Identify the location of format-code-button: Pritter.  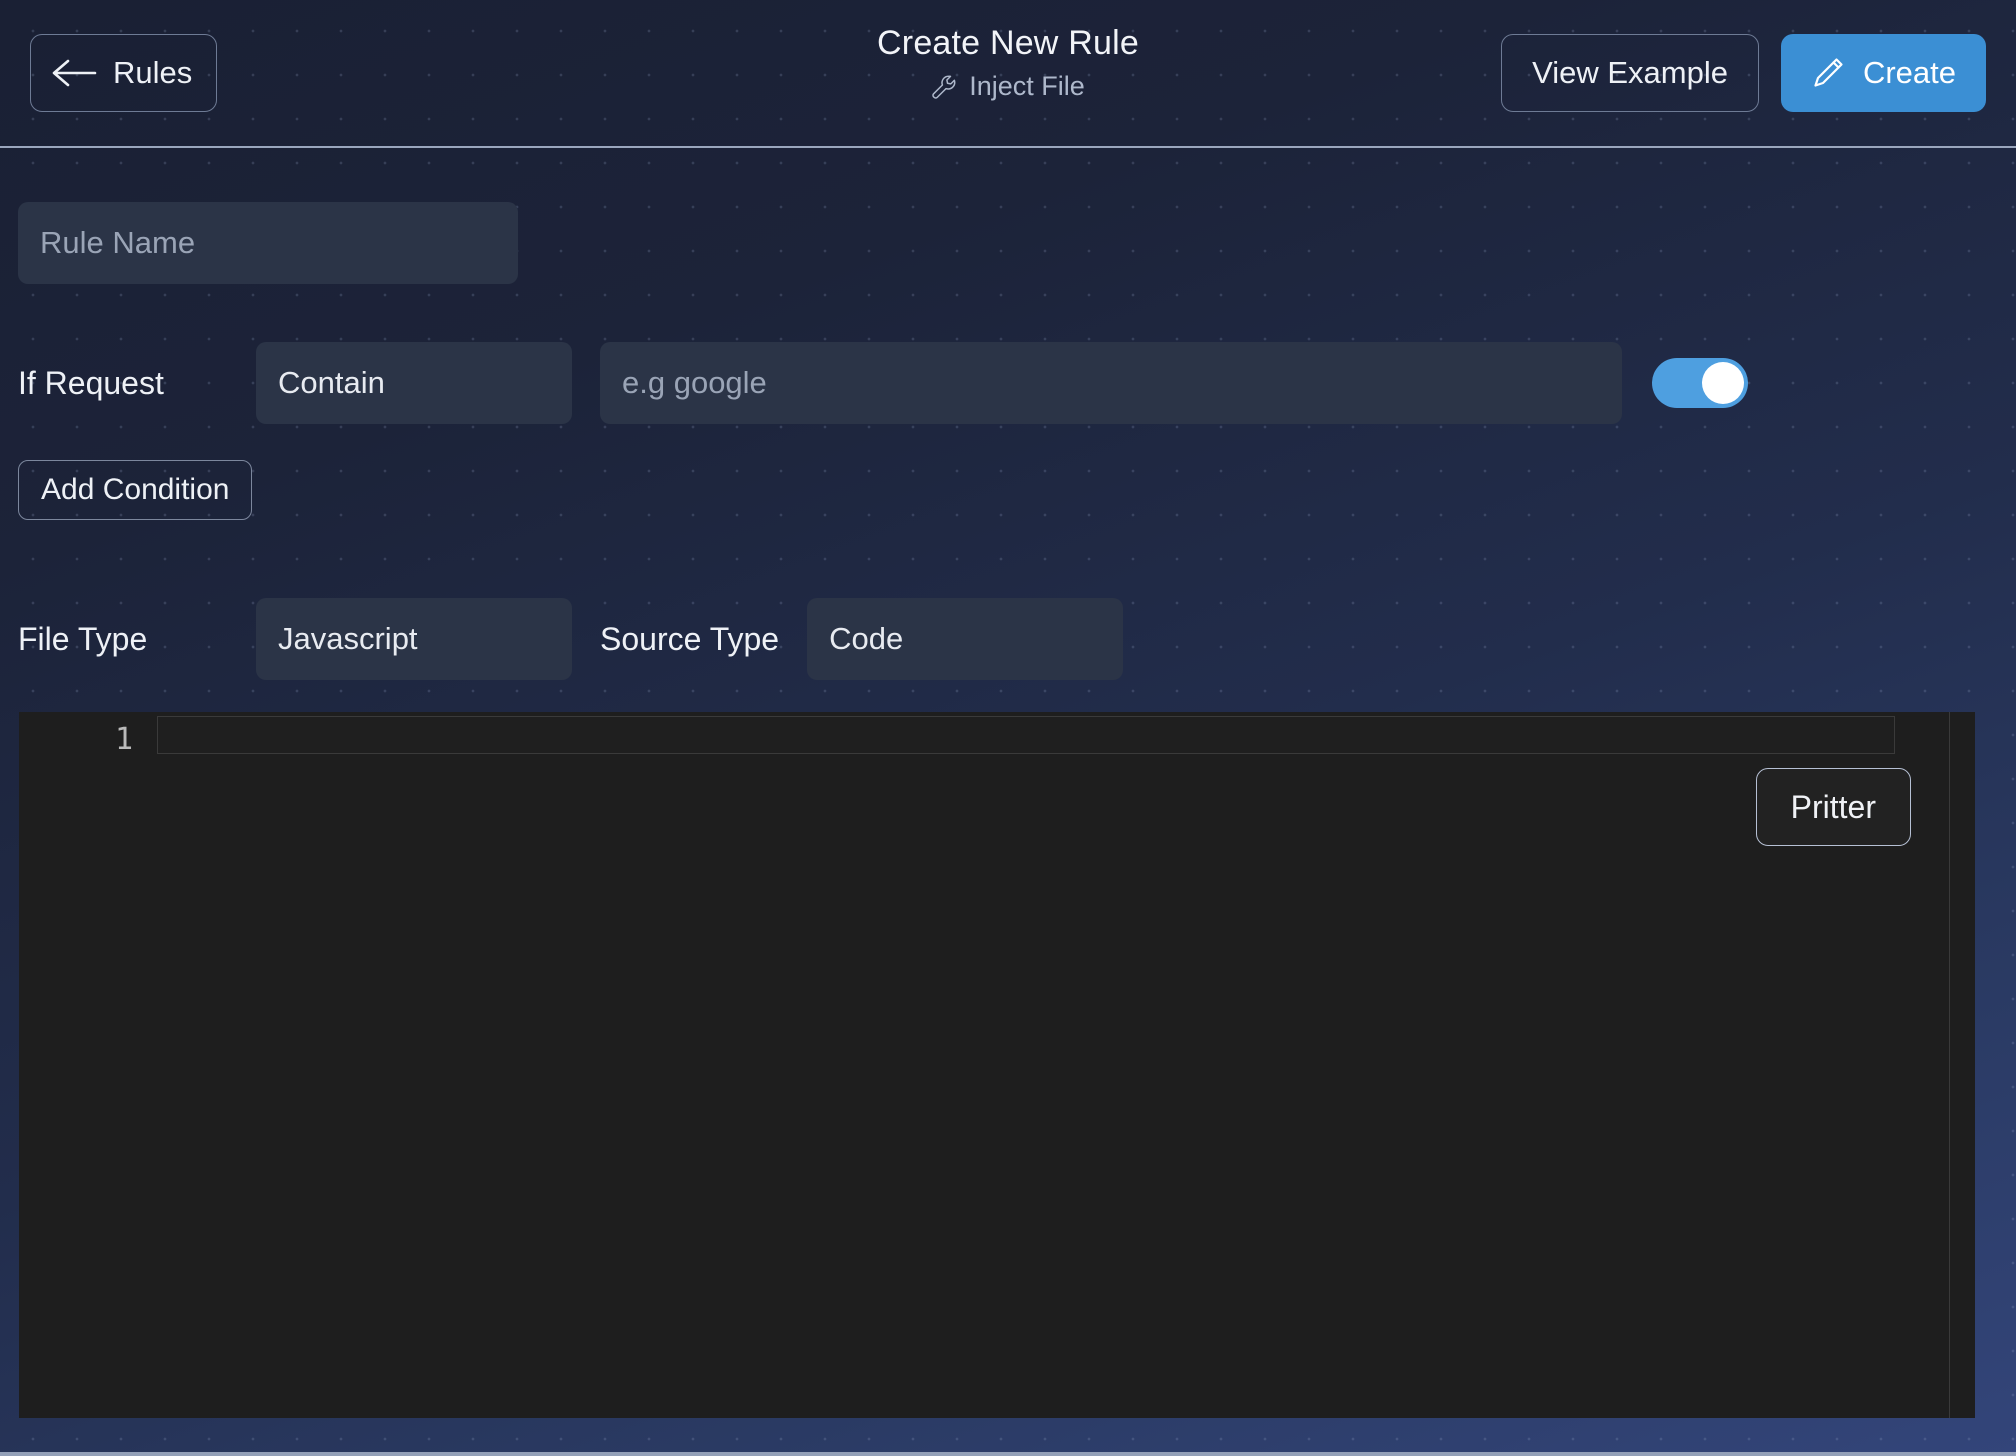
(1833, 807).